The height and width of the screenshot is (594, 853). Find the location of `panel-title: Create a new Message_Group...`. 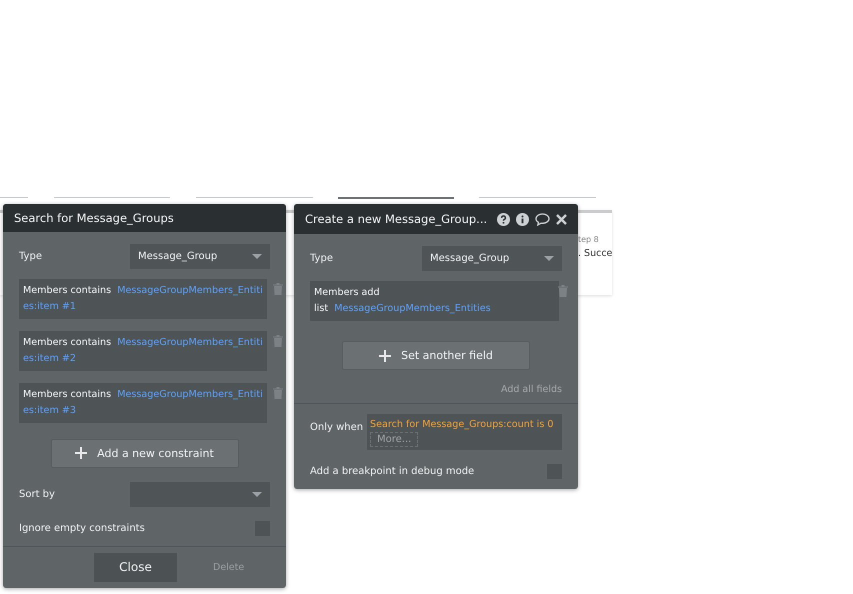

panel-title: Create a new Message_Group... is located at coordinates (396, 219).